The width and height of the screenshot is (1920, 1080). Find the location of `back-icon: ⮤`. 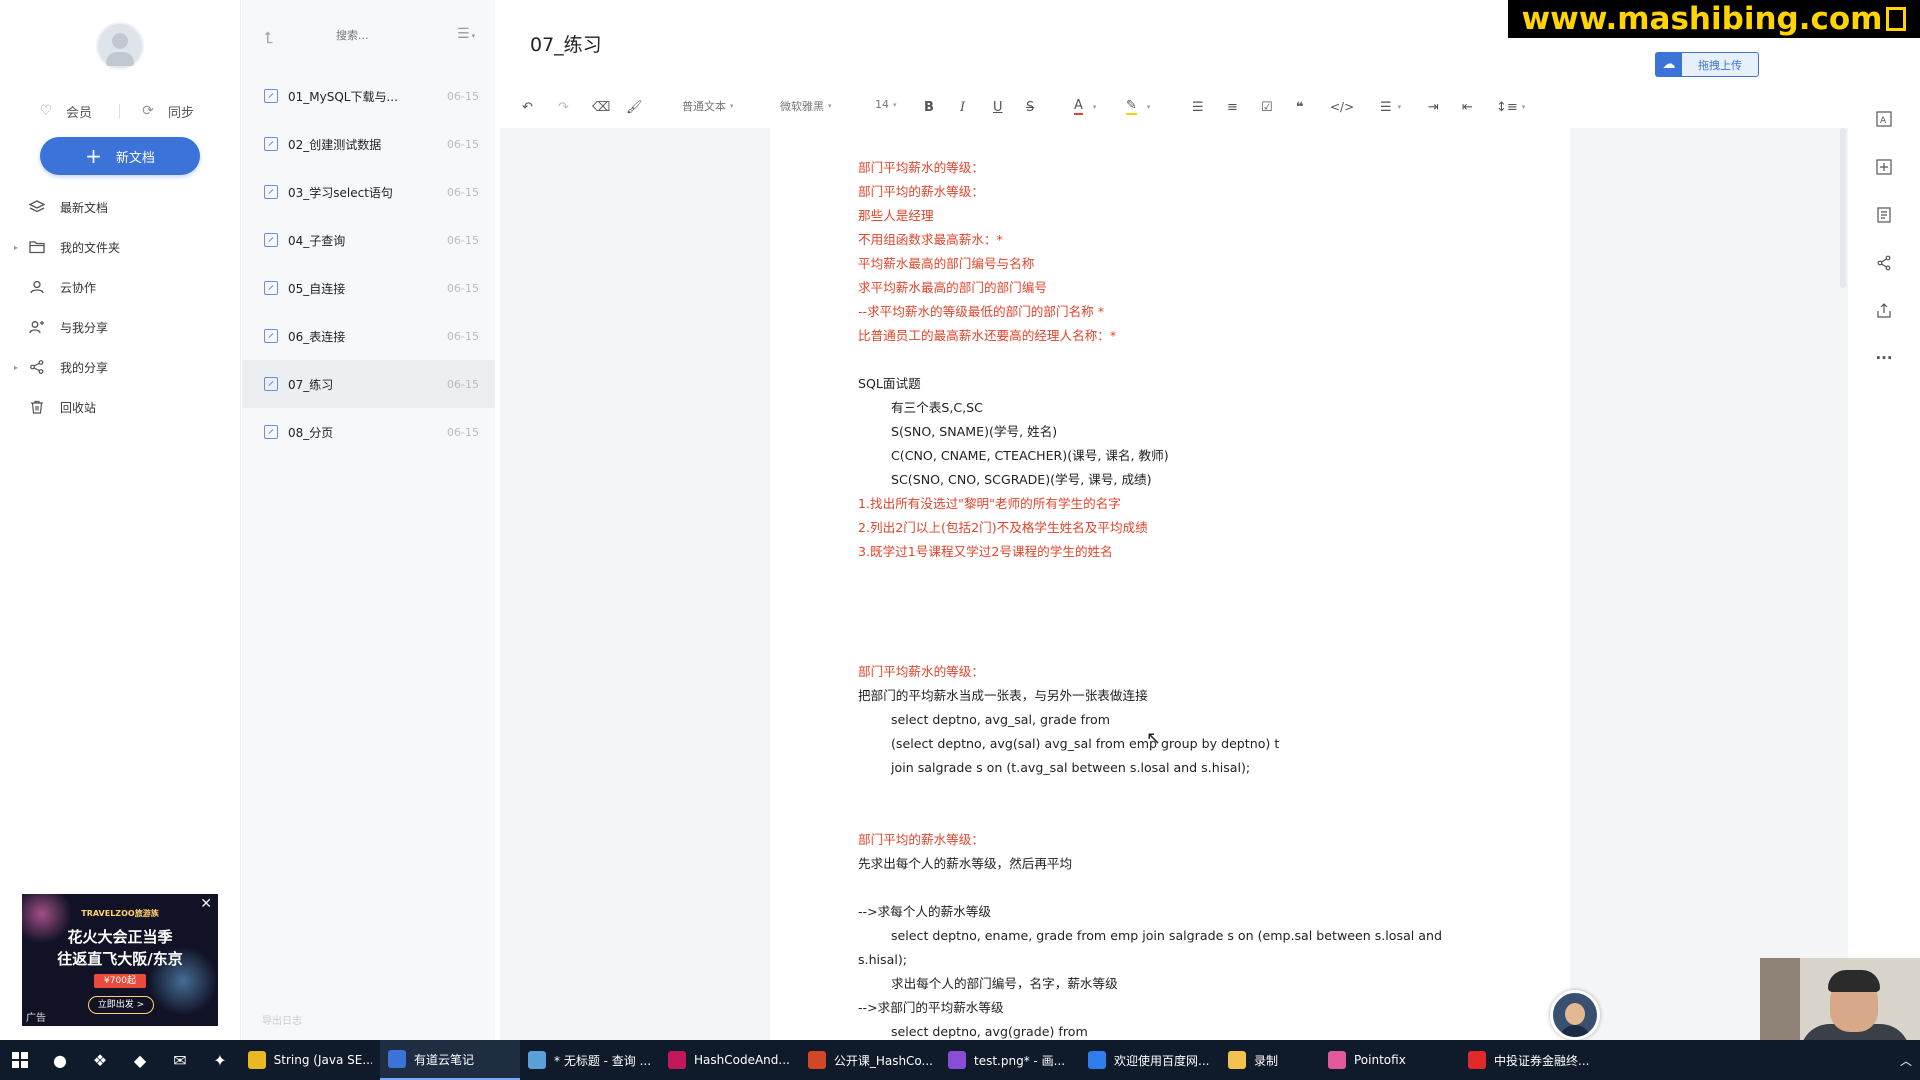

back-icon: ⮤ is located at coordinates (268, 38).